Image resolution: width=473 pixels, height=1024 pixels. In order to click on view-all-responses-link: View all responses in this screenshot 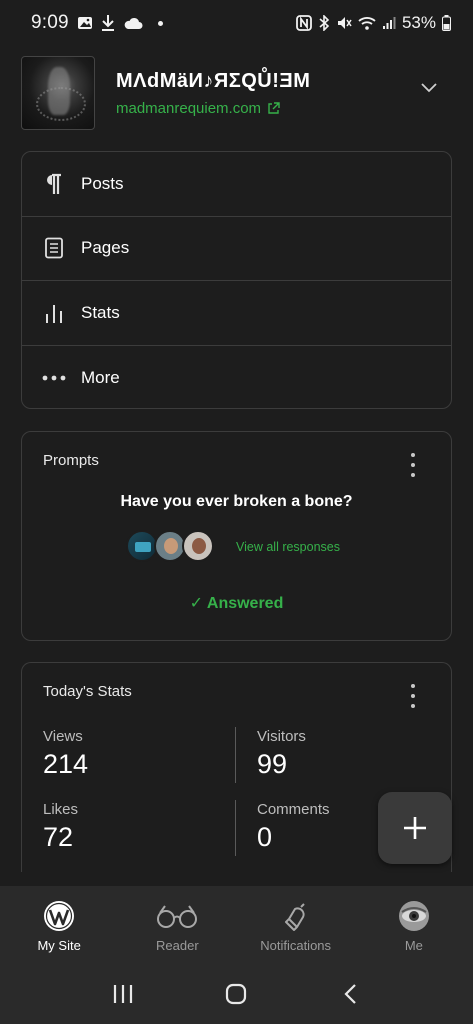, I will do `click(288, 547)`.